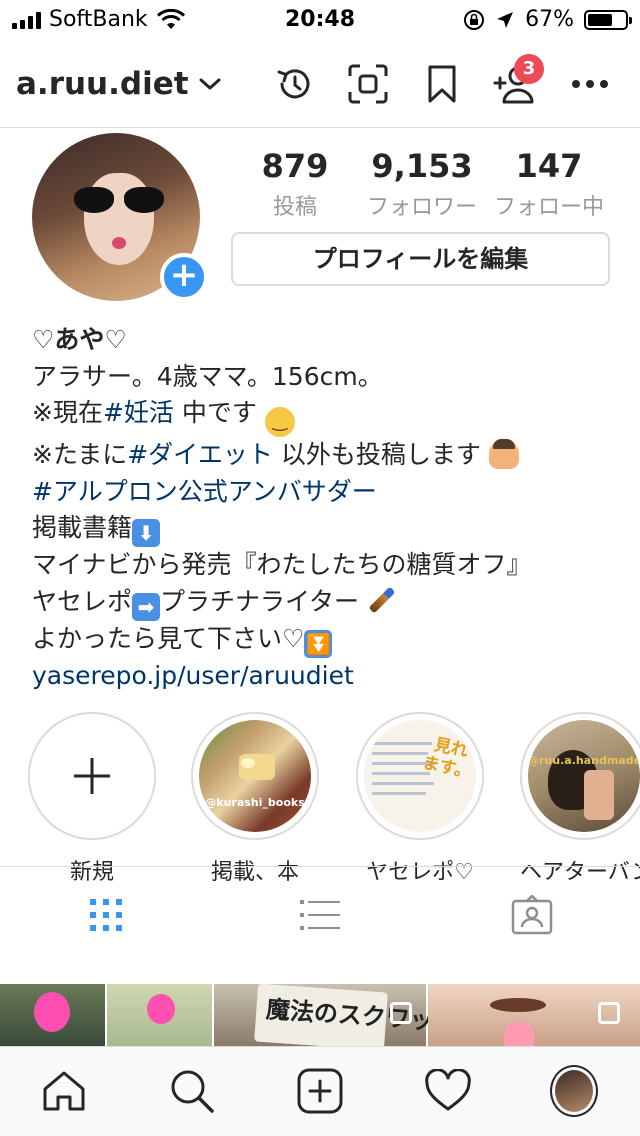 This screenshot has width=640, height=1136. Describe the element at coordinates (295, 166) in the screenshot. I see `posts-count: 879` at that location.